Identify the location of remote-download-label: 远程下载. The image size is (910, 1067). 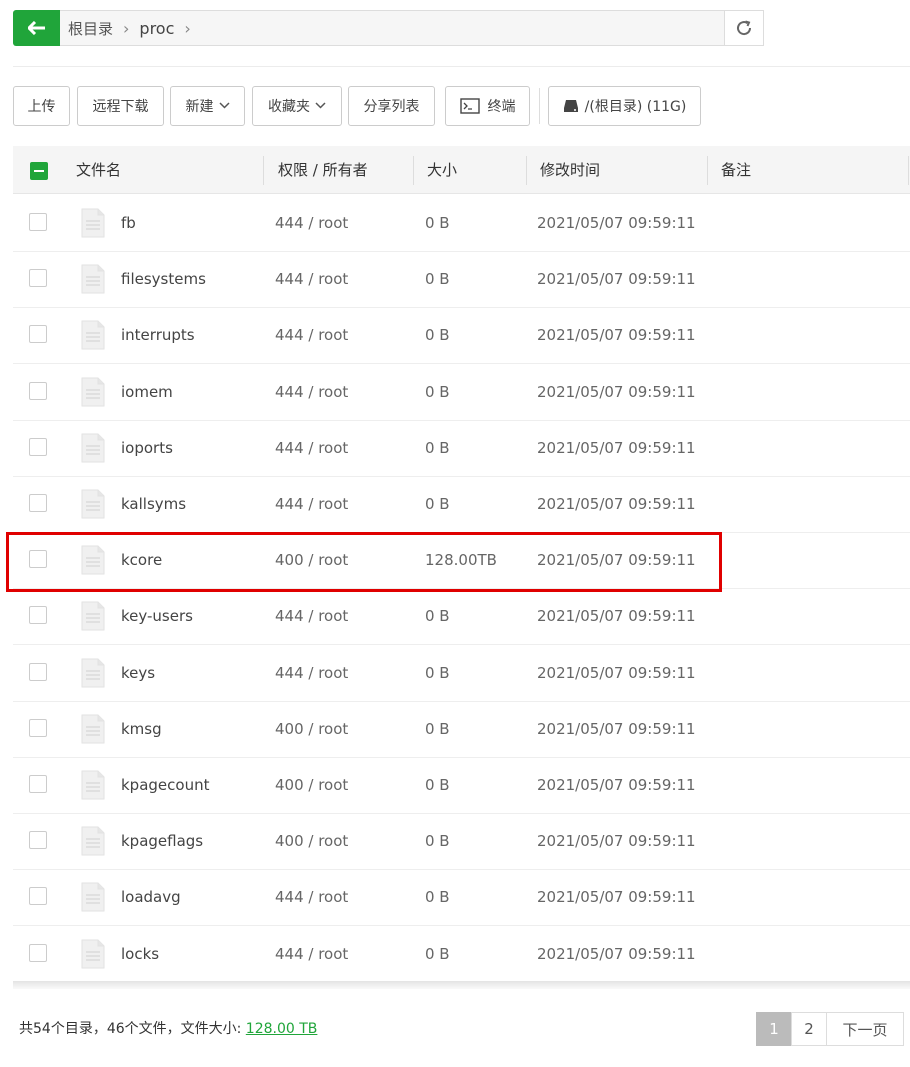
(120, 107).